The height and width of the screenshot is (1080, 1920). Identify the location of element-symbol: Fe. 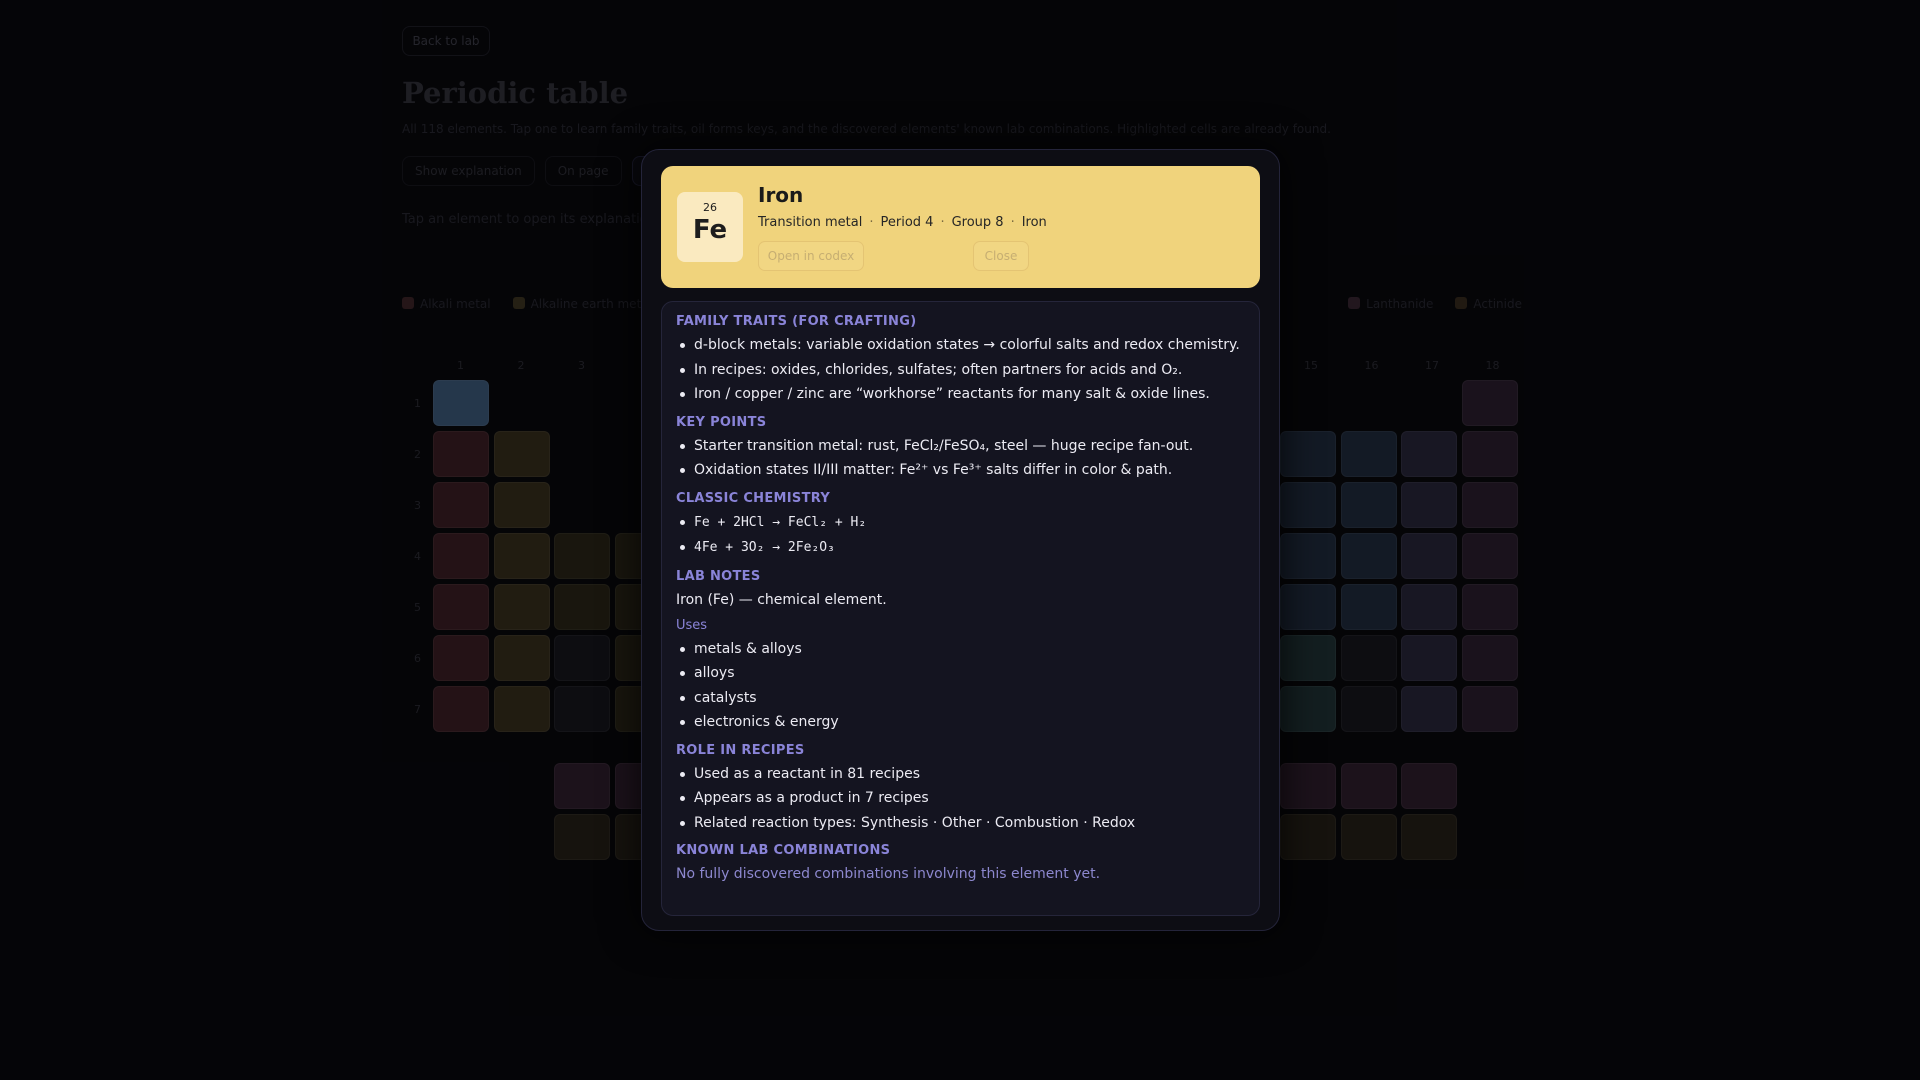
(710, 230).